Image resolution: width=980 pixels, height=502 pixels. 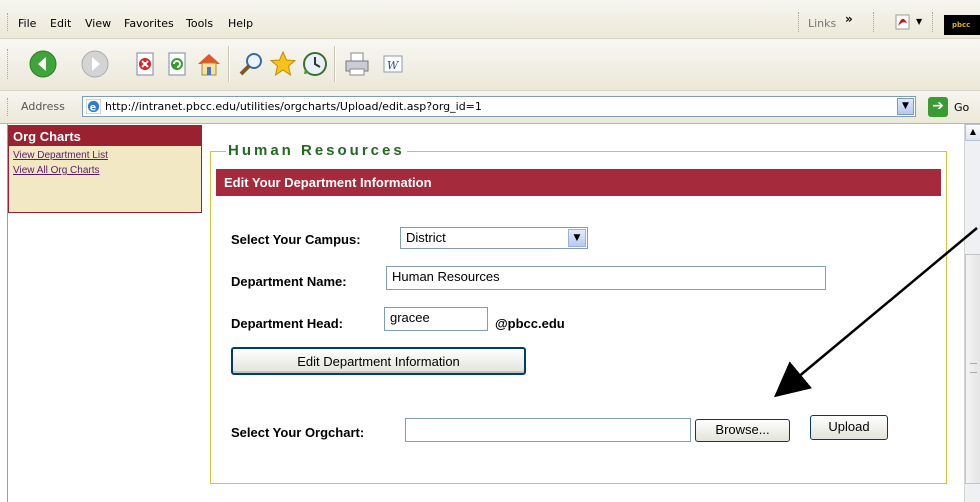 I want to click on address-label: Address, so click(x=43, y=106).